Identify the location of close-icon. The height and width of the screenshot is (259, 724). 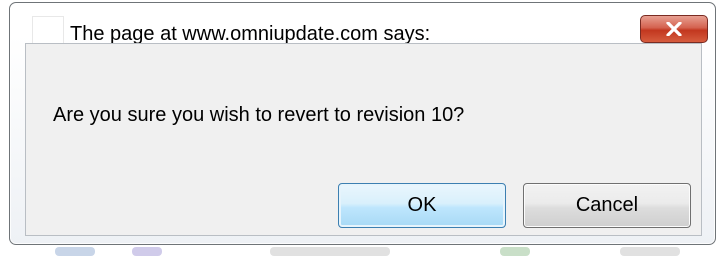
(674, 29).